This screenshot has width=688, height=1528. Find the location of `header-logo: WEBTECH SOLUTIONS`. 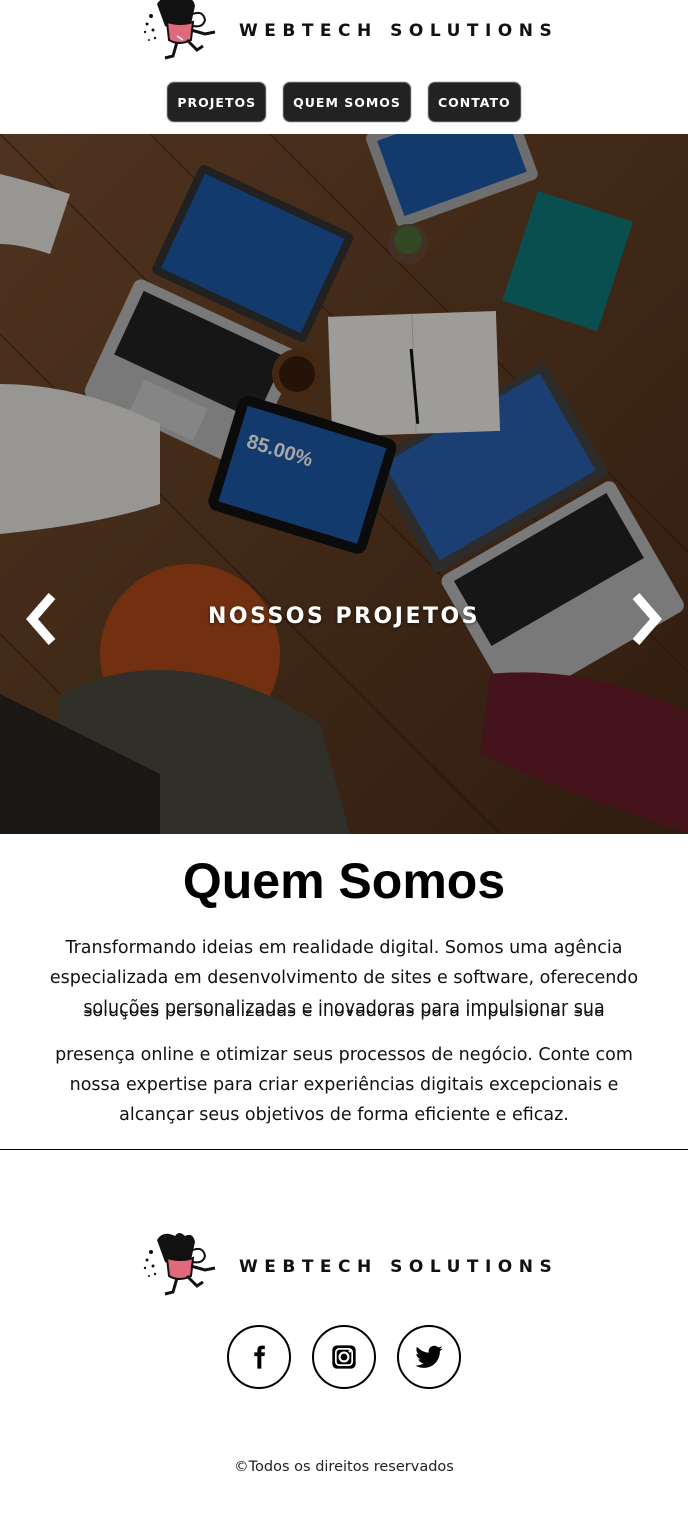

header-logo: WEBTECH SOLUTIONS is located at coordinates (347, 33).